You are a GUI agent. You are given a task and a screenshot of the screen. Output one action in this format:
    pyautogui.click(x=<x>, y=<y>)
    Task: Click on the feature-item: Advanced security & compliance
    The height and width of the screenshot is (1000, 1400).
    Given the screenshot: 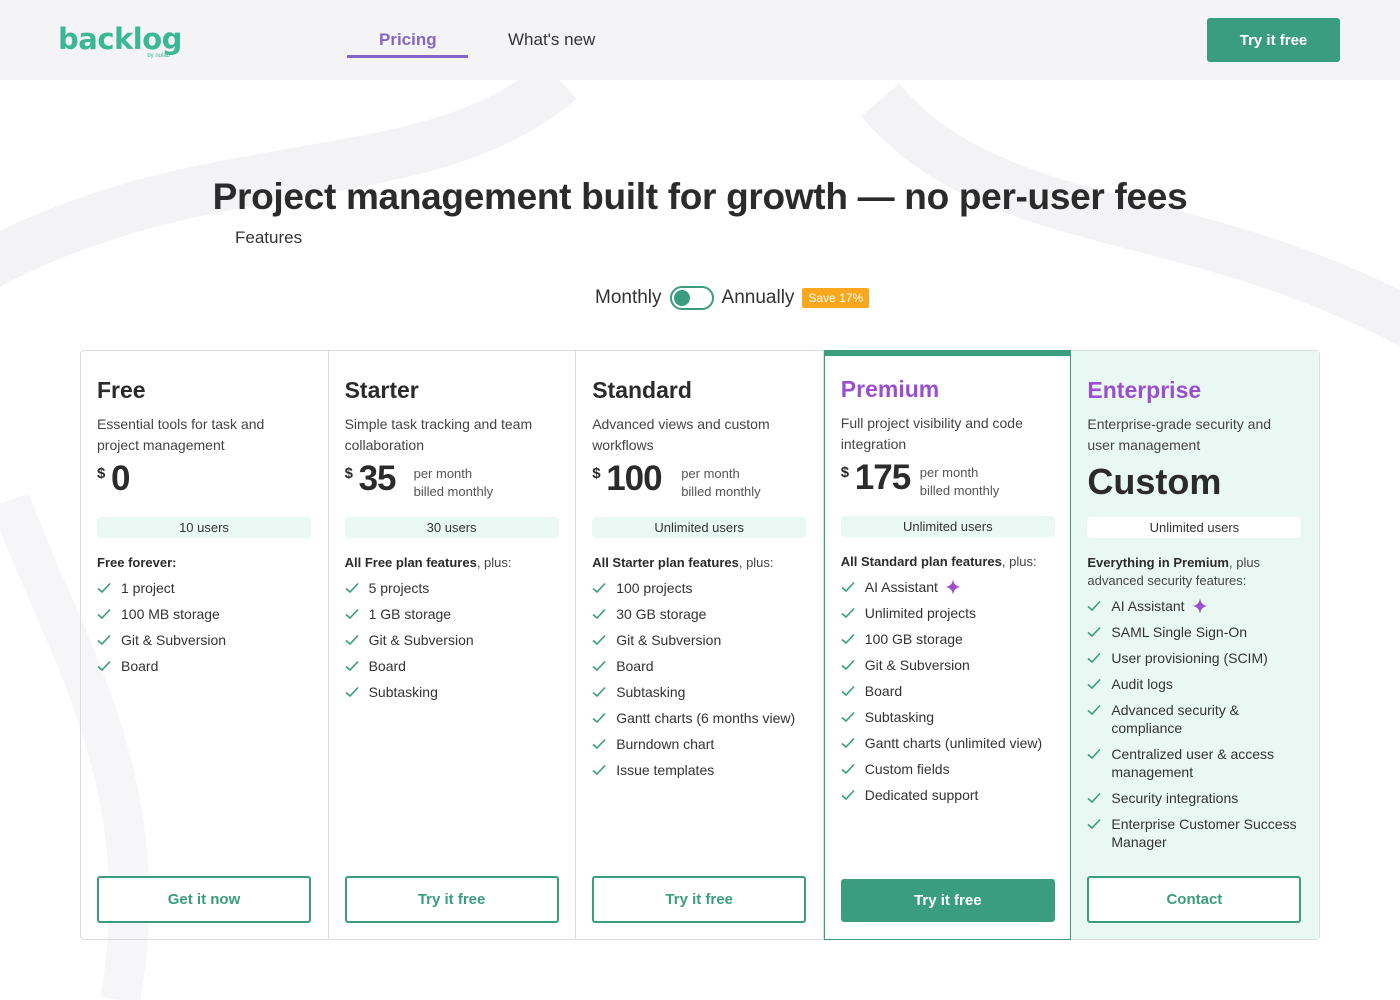 What is the action you would take?
    pyautogui.click(x=1195, y=719)
    